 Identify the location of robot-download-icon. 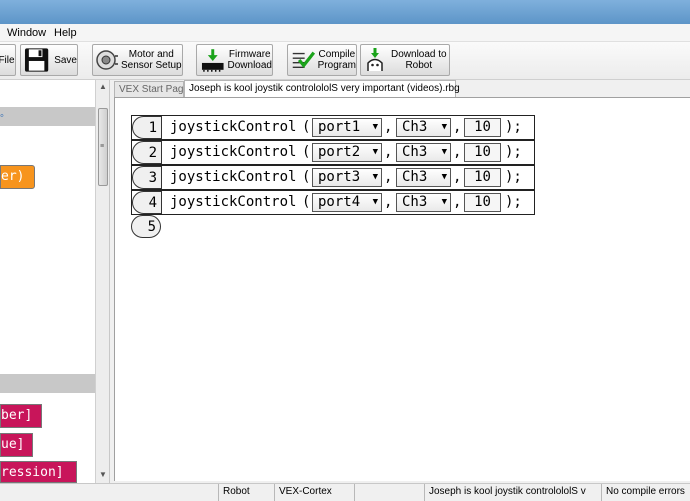
(375, 59).